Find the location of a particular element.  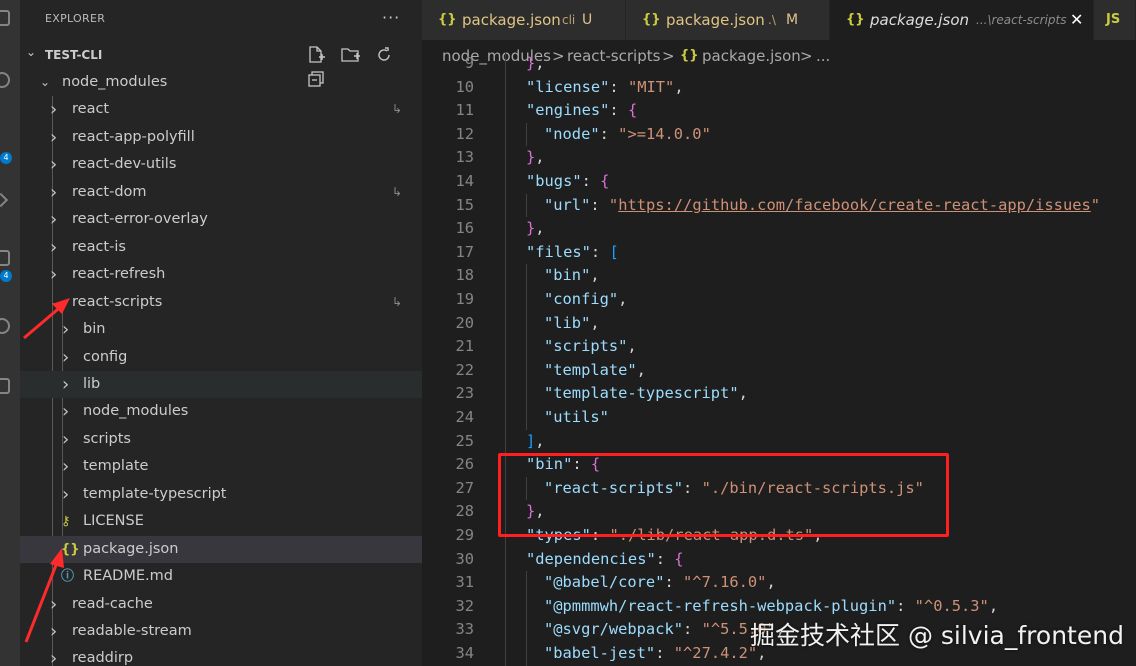

tree-folder: ⌄ react-scripts ↳ is located at coordinates (221, 302).